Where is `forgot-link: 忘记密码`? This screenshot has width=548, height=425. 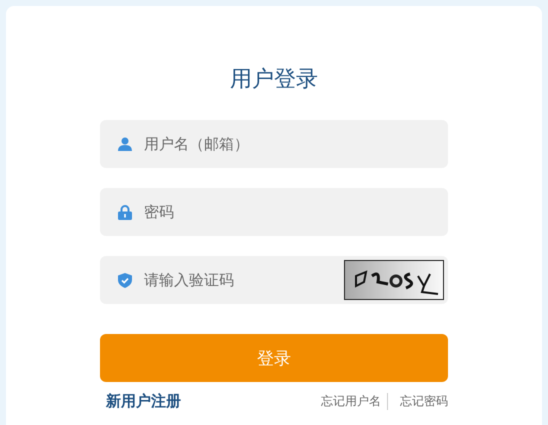
forgot-link: 忘记密码 is located at coordinates (424, 401).